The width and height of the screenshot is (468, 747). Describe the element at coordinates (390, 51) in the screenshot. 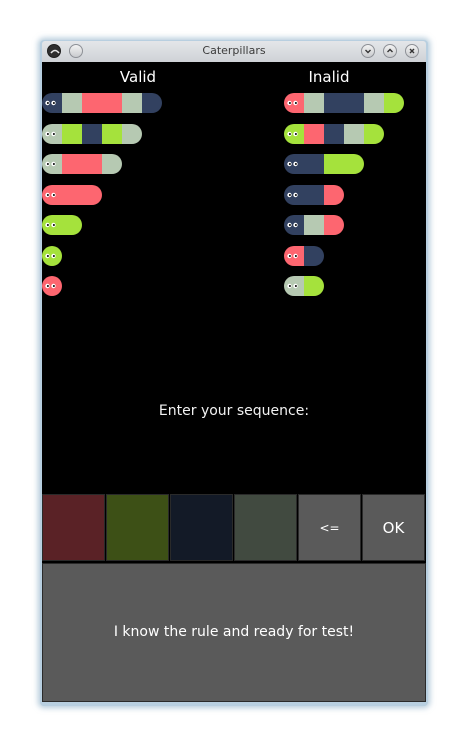

I see `maximize-icon` at that location.